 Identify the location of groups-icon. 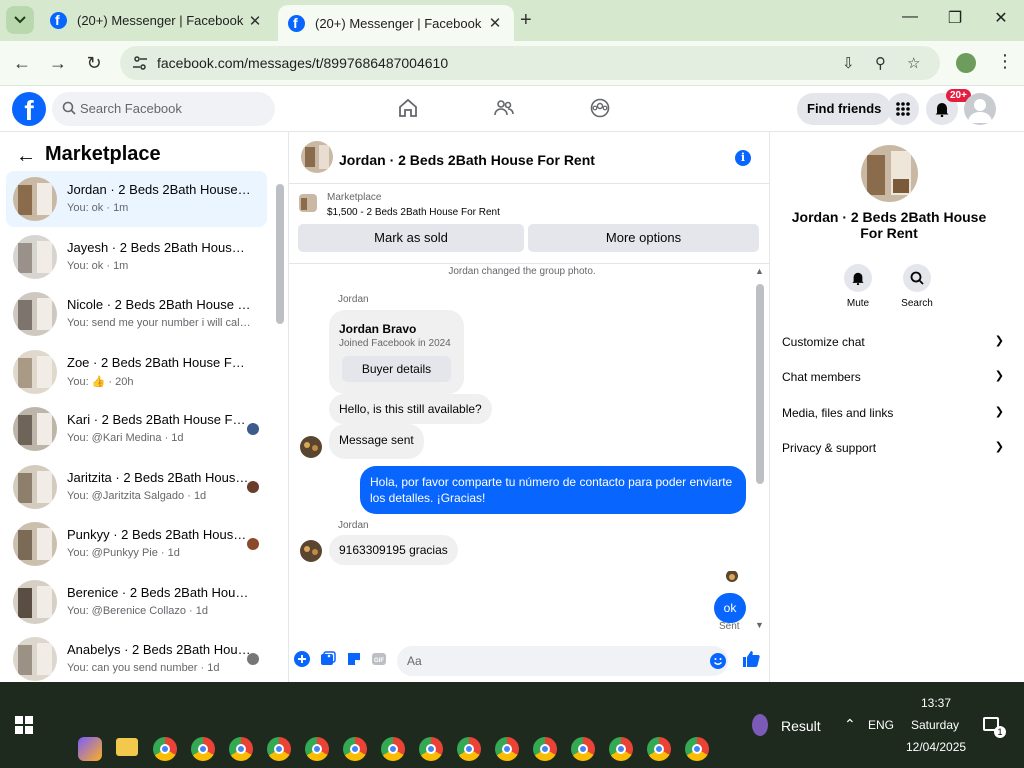
(600, 108).